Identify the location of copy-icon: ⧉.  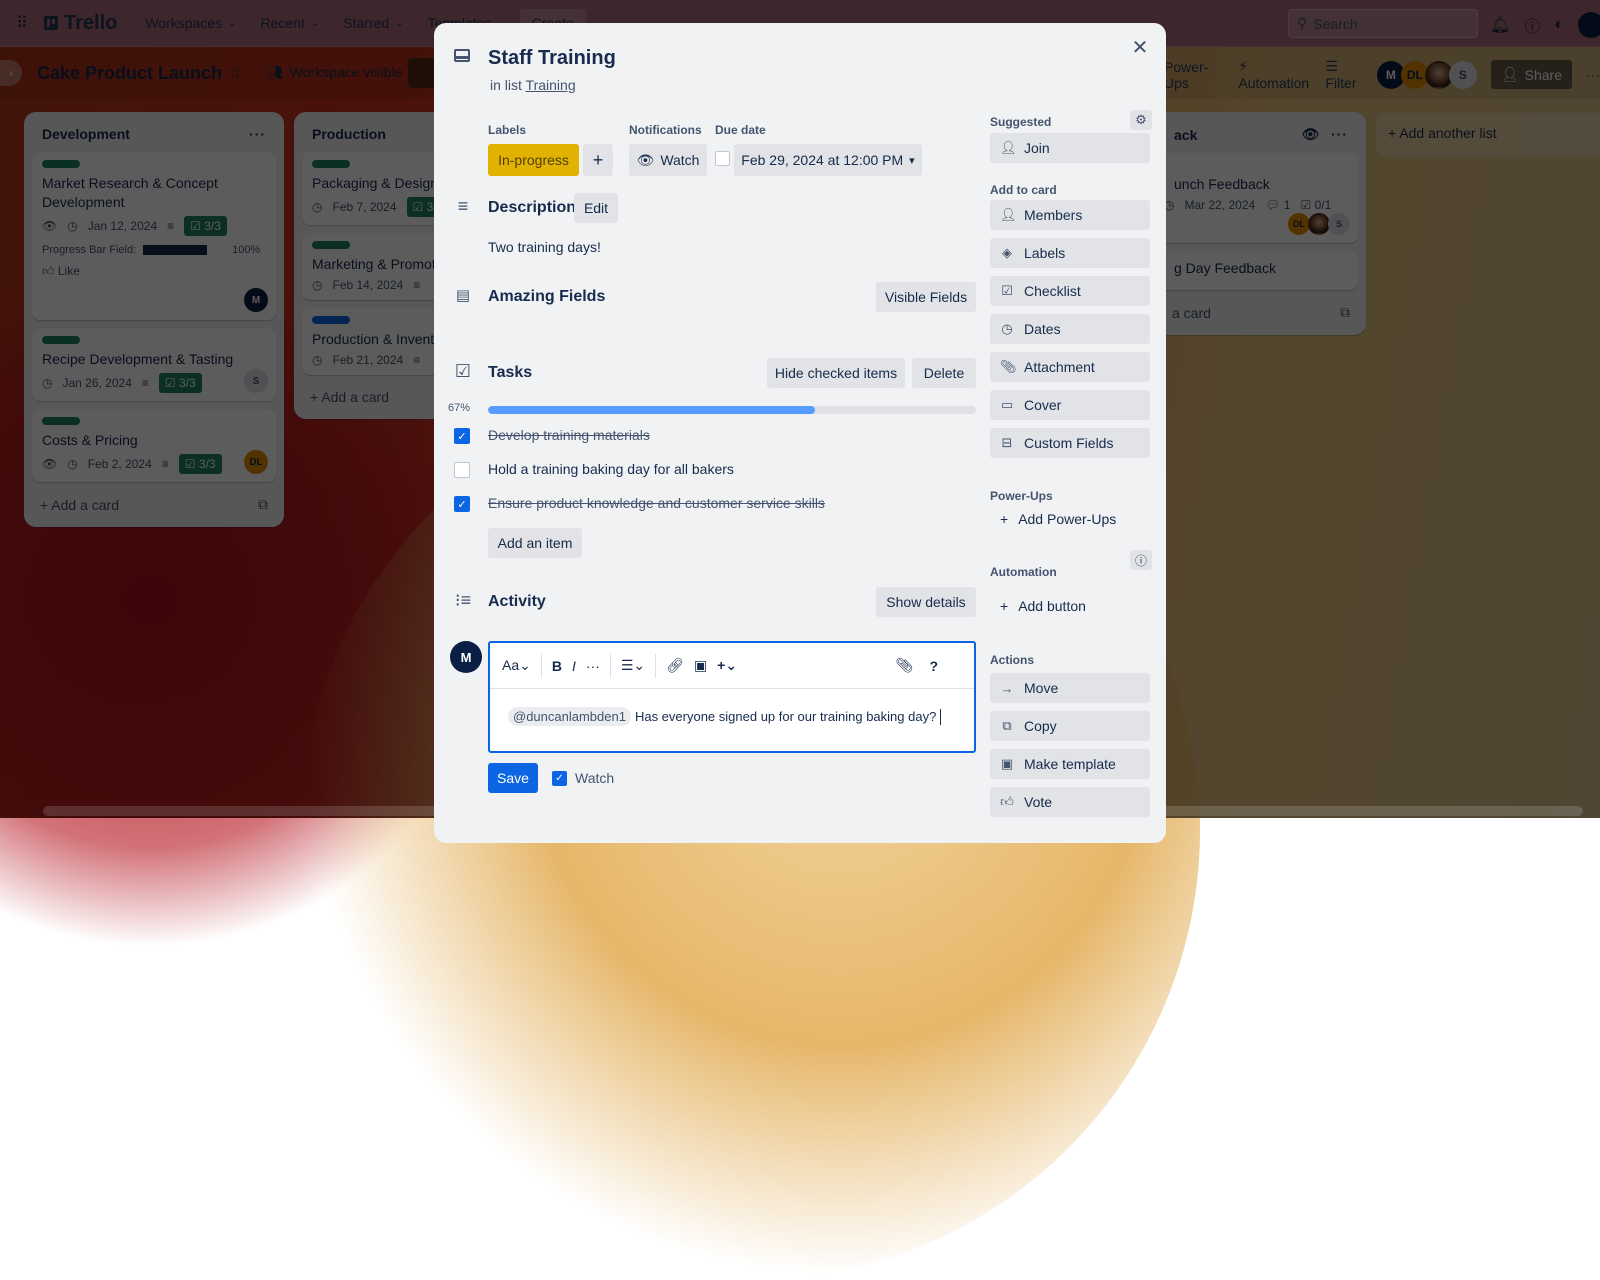
(1007, 726).